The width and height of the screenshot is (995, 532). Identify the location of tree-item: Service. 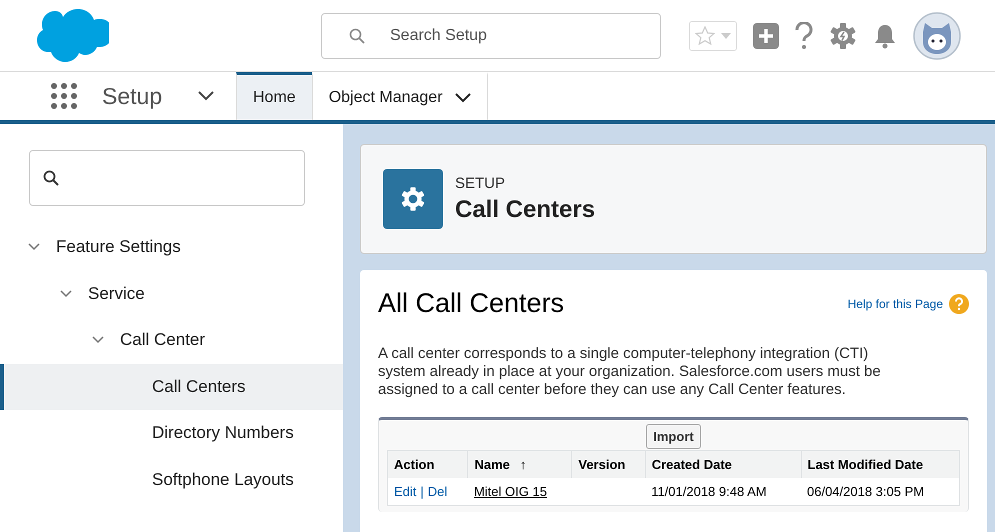
(171, 293).